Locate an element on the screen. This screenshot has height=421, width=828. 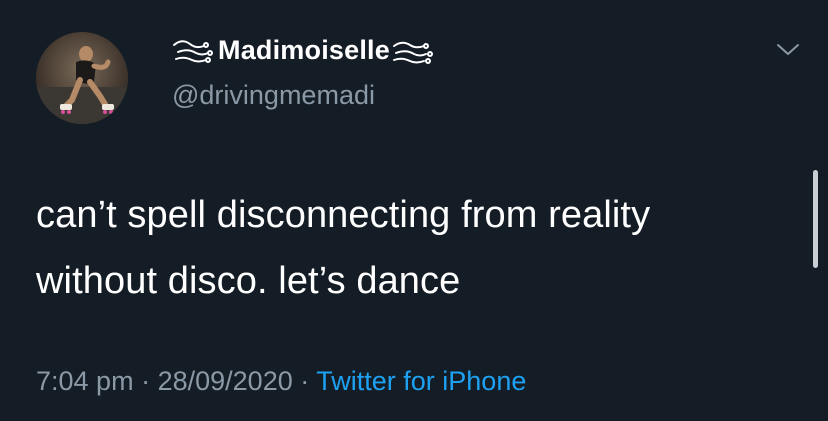
avatar-photo is located at coordinates (82, 78).